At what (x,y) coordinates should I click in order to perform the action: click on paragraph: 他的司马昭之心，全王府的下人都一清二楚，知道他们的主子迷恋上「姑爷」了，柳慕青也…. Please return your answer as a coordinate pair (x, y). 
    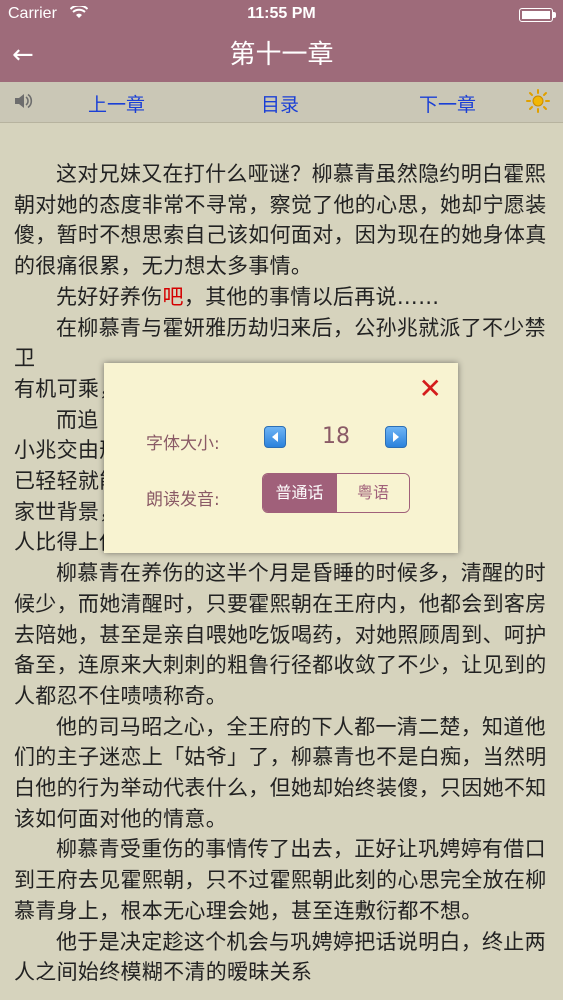
    Looking at the image, I should click on (280, 772).